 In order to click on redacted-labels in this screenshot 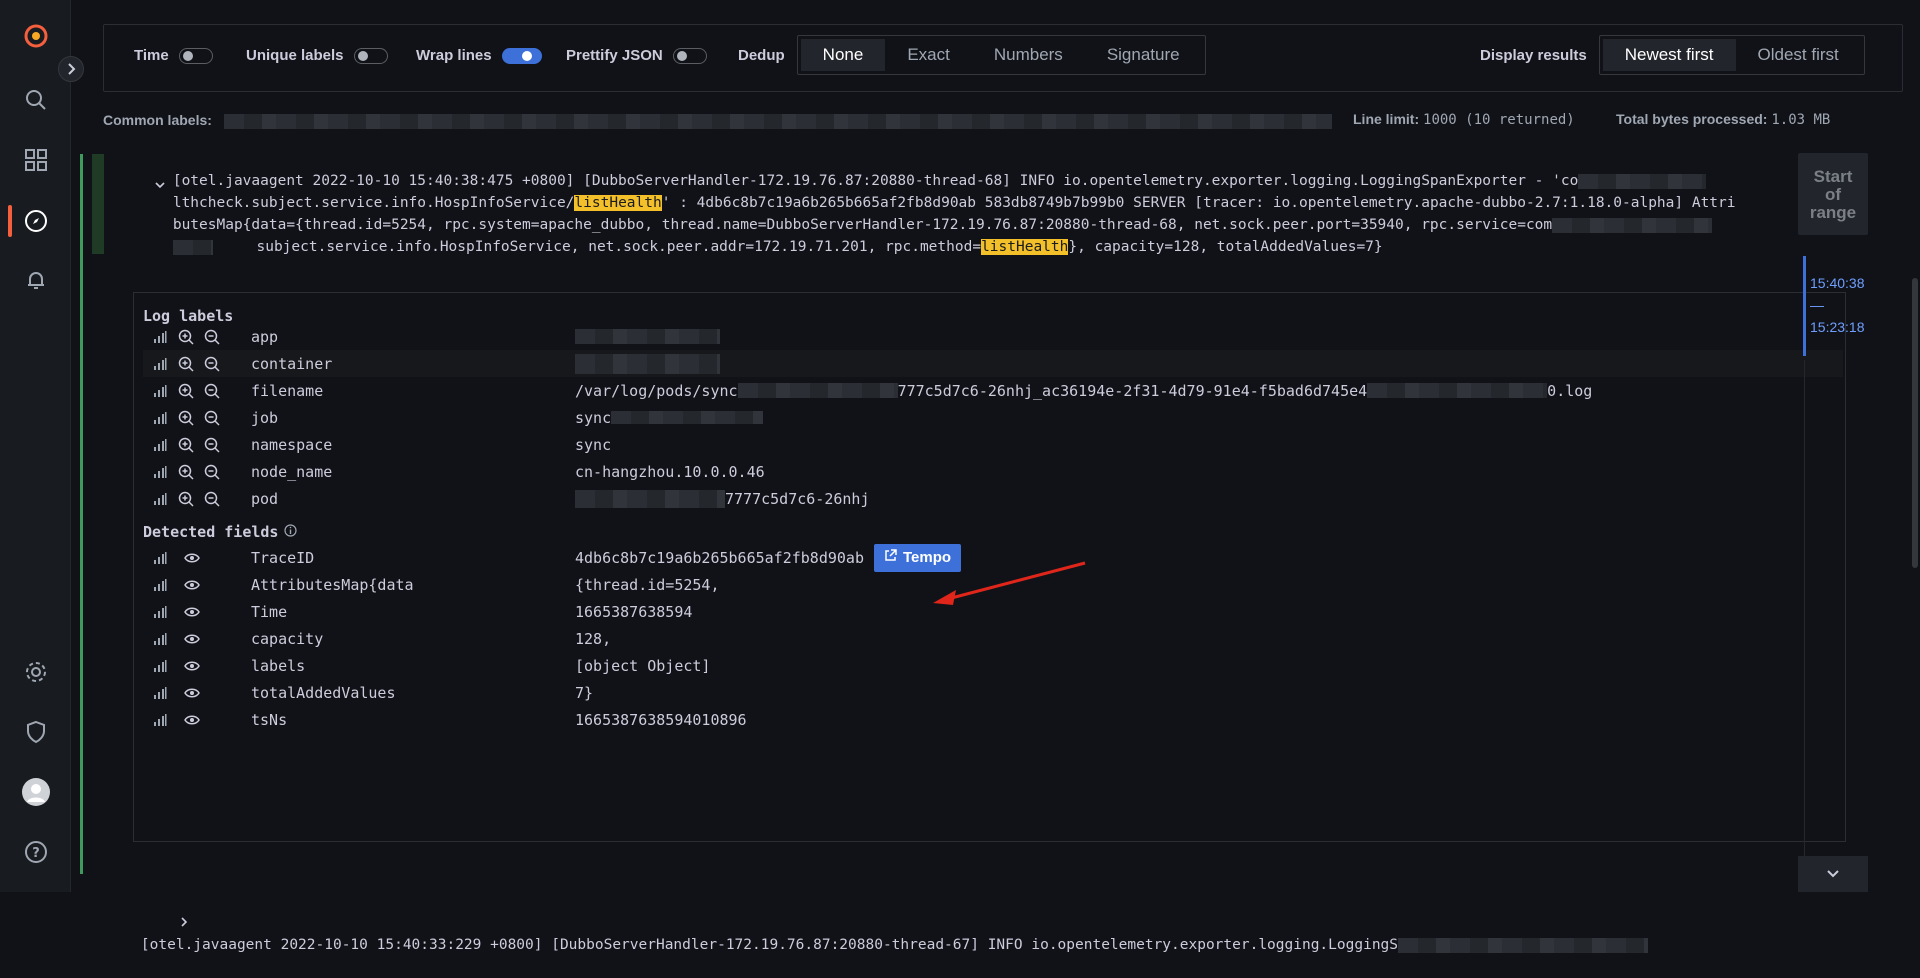, I will do `click(777, 121)`.